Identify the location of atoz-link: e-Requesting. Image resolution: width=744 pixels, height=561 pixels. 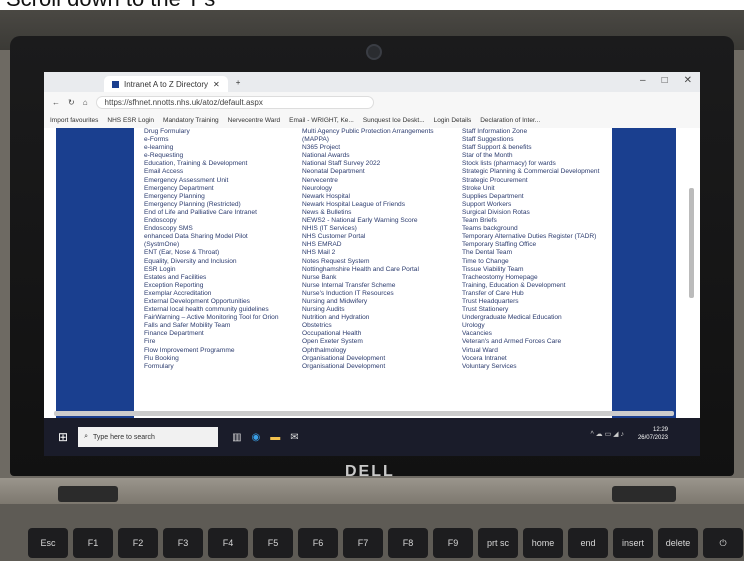
(211, 156).